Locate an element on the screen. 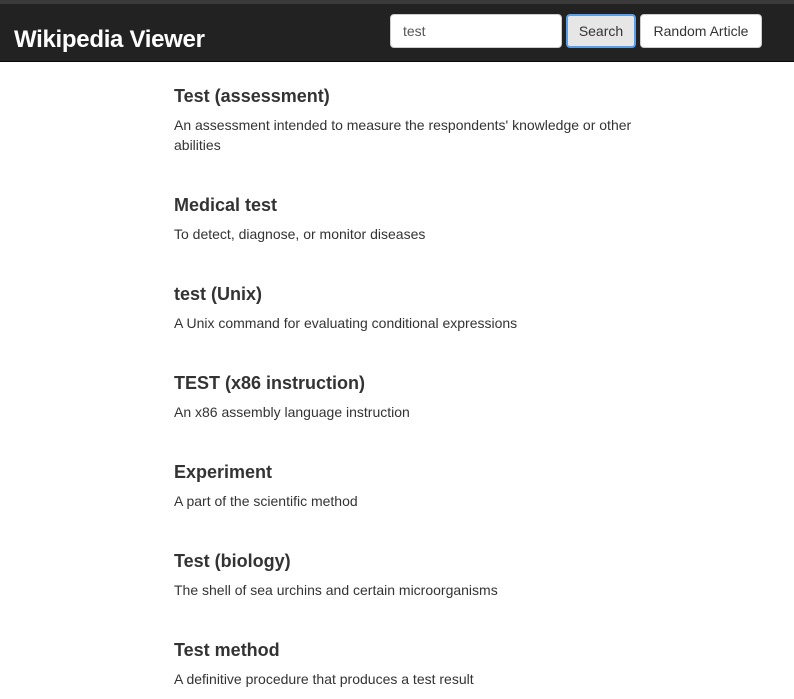 This screenshot has height=699, width=794. app-title: Wikipedia Viewer is located at coordinates (109, 39).